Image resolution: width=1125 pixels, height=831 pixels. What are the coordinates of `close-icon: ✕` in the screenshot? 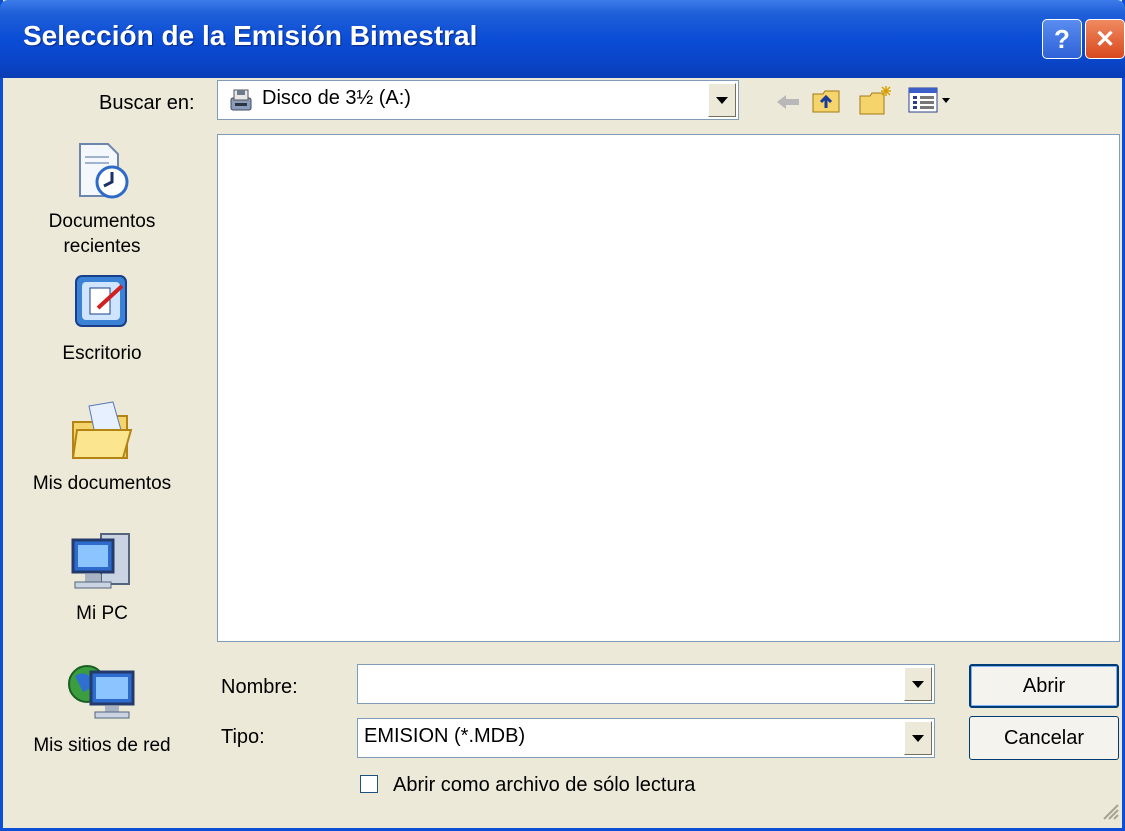 It's located at (1105, 39).